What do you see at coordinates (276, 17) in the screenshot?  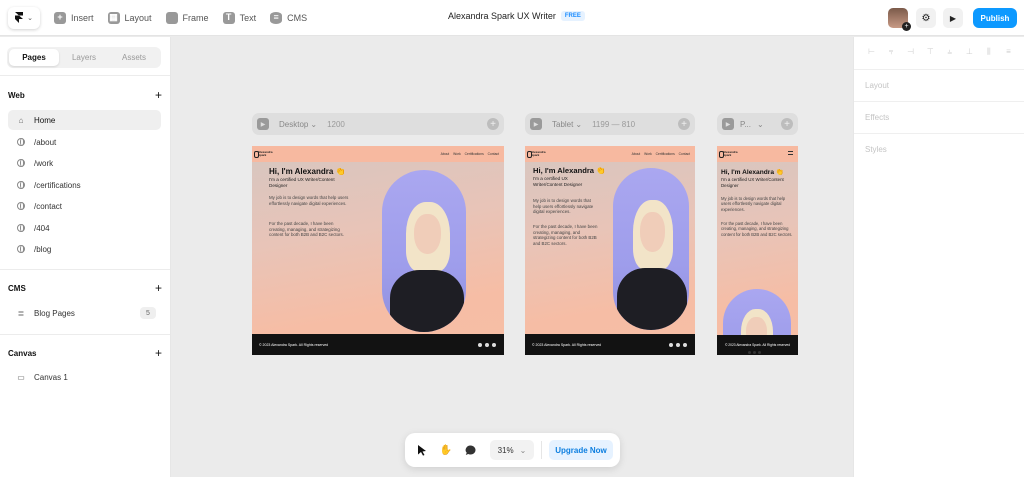 I see `database-icon: ≡` at bounding box center [276, 17].